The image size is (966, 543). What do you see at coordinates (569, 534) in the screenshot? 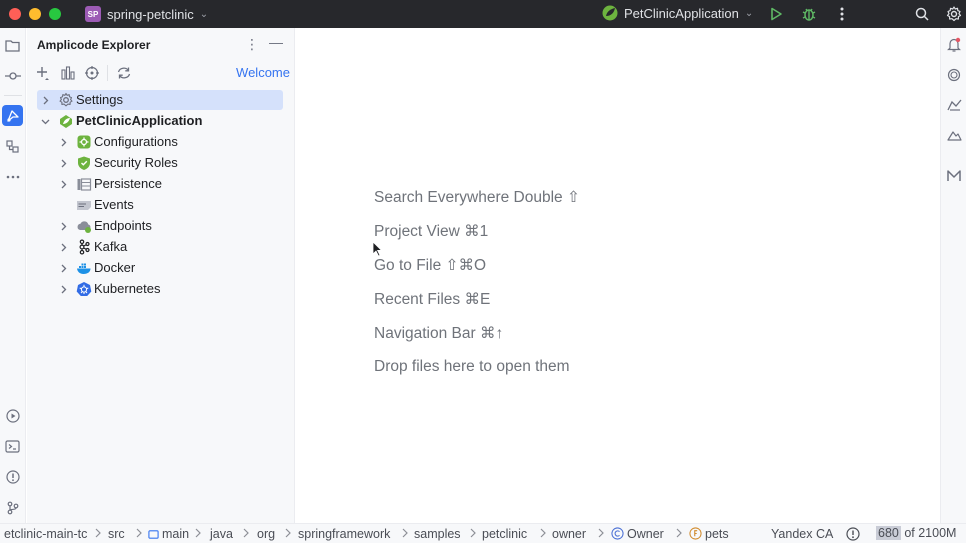
I see `breadcrumb-item: owner` at bounding box center [569, 534].